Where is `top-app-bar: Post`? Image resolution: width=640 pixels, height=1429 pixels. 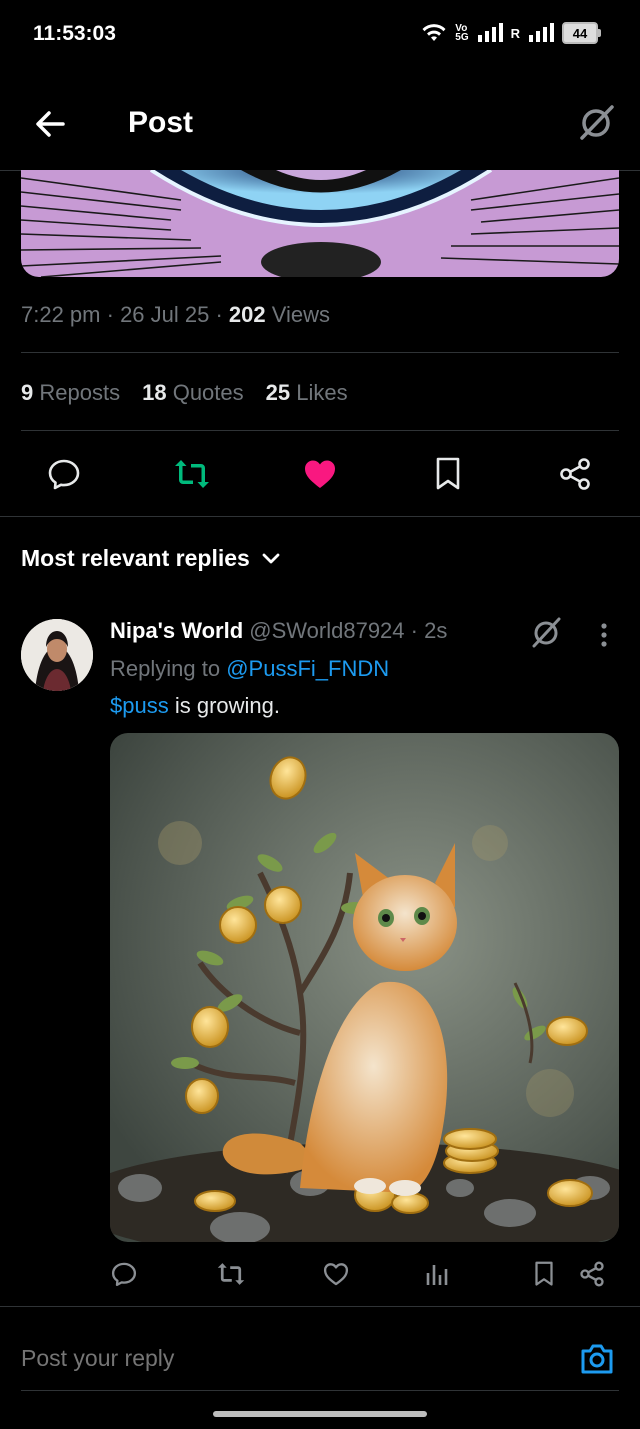
top-app-bar: Post is located at coordinates (320, 120).